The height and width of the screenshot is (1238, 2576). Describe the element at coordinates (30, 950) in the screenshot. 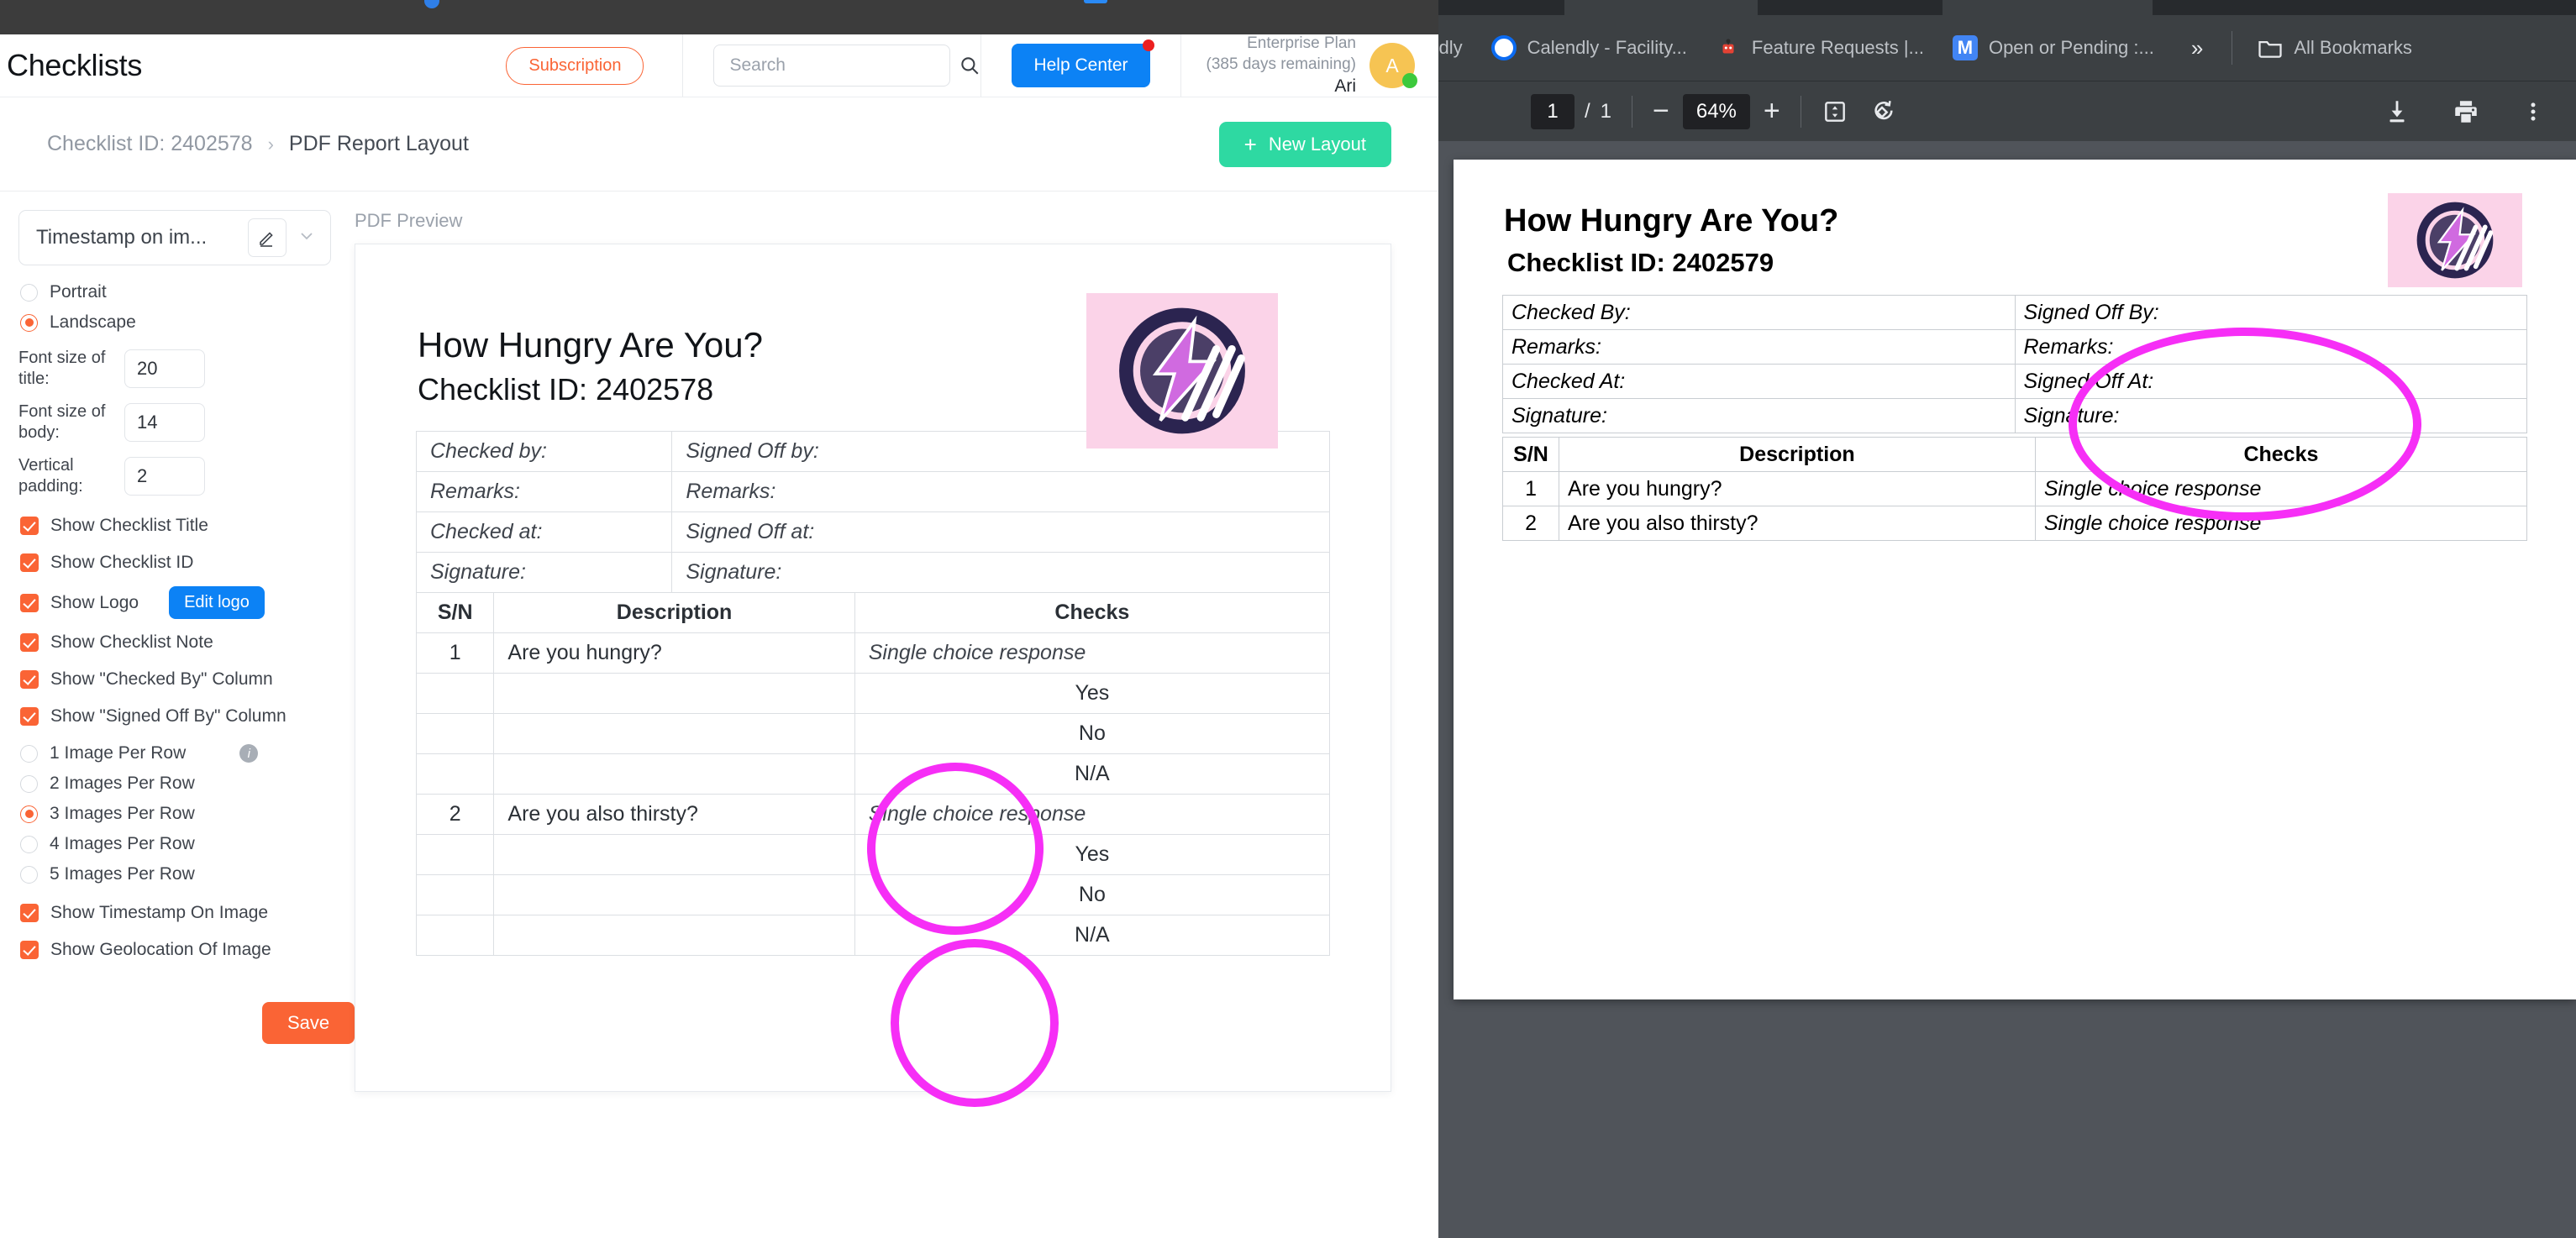

I see `checkbox-show-geolocation-of-image-input` at that location.